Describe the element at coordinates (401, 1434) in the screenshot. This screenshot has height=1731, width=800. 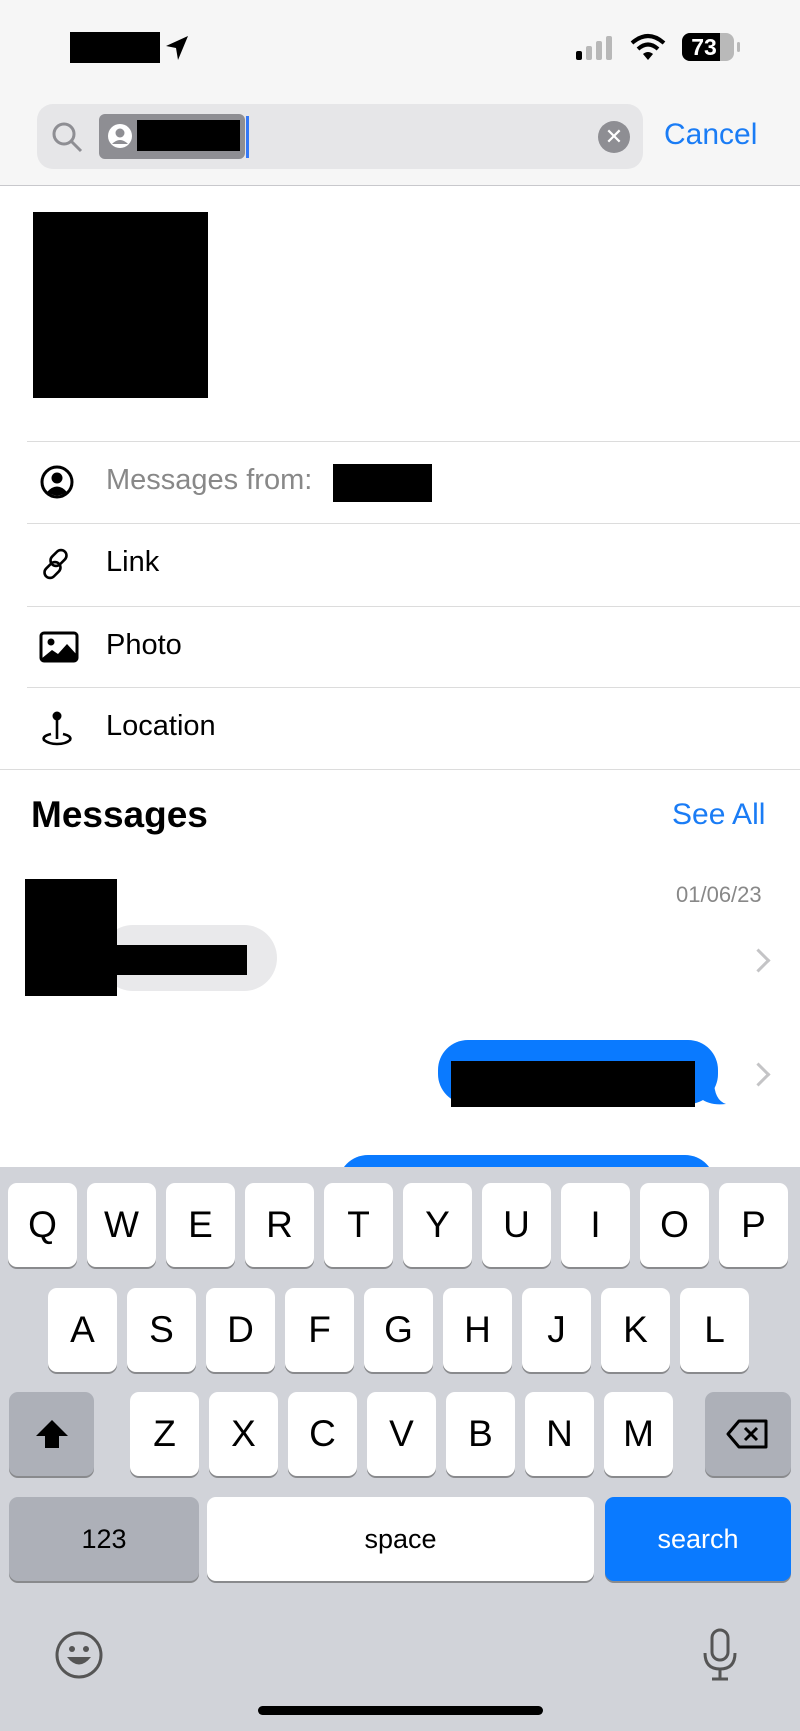
I see `key-v: V` at that location.